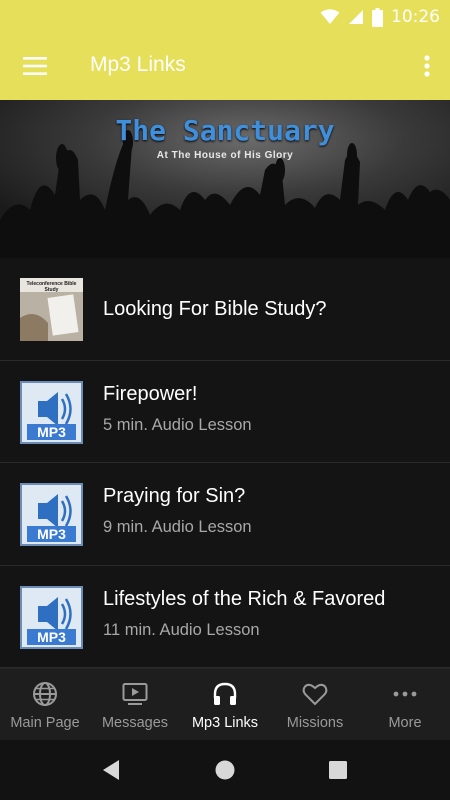 Image resolution: width=450 pixels, height=800 pixels. I want to click on item-title: Looking For Bible Study?, so click(215, 309).